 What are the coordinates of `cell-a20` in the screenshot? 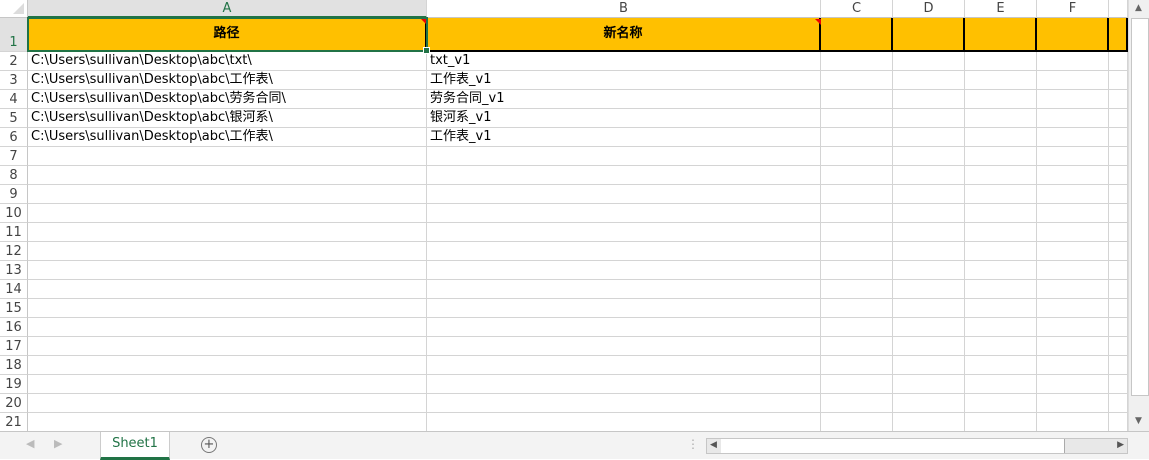 It's located at (227, 403).